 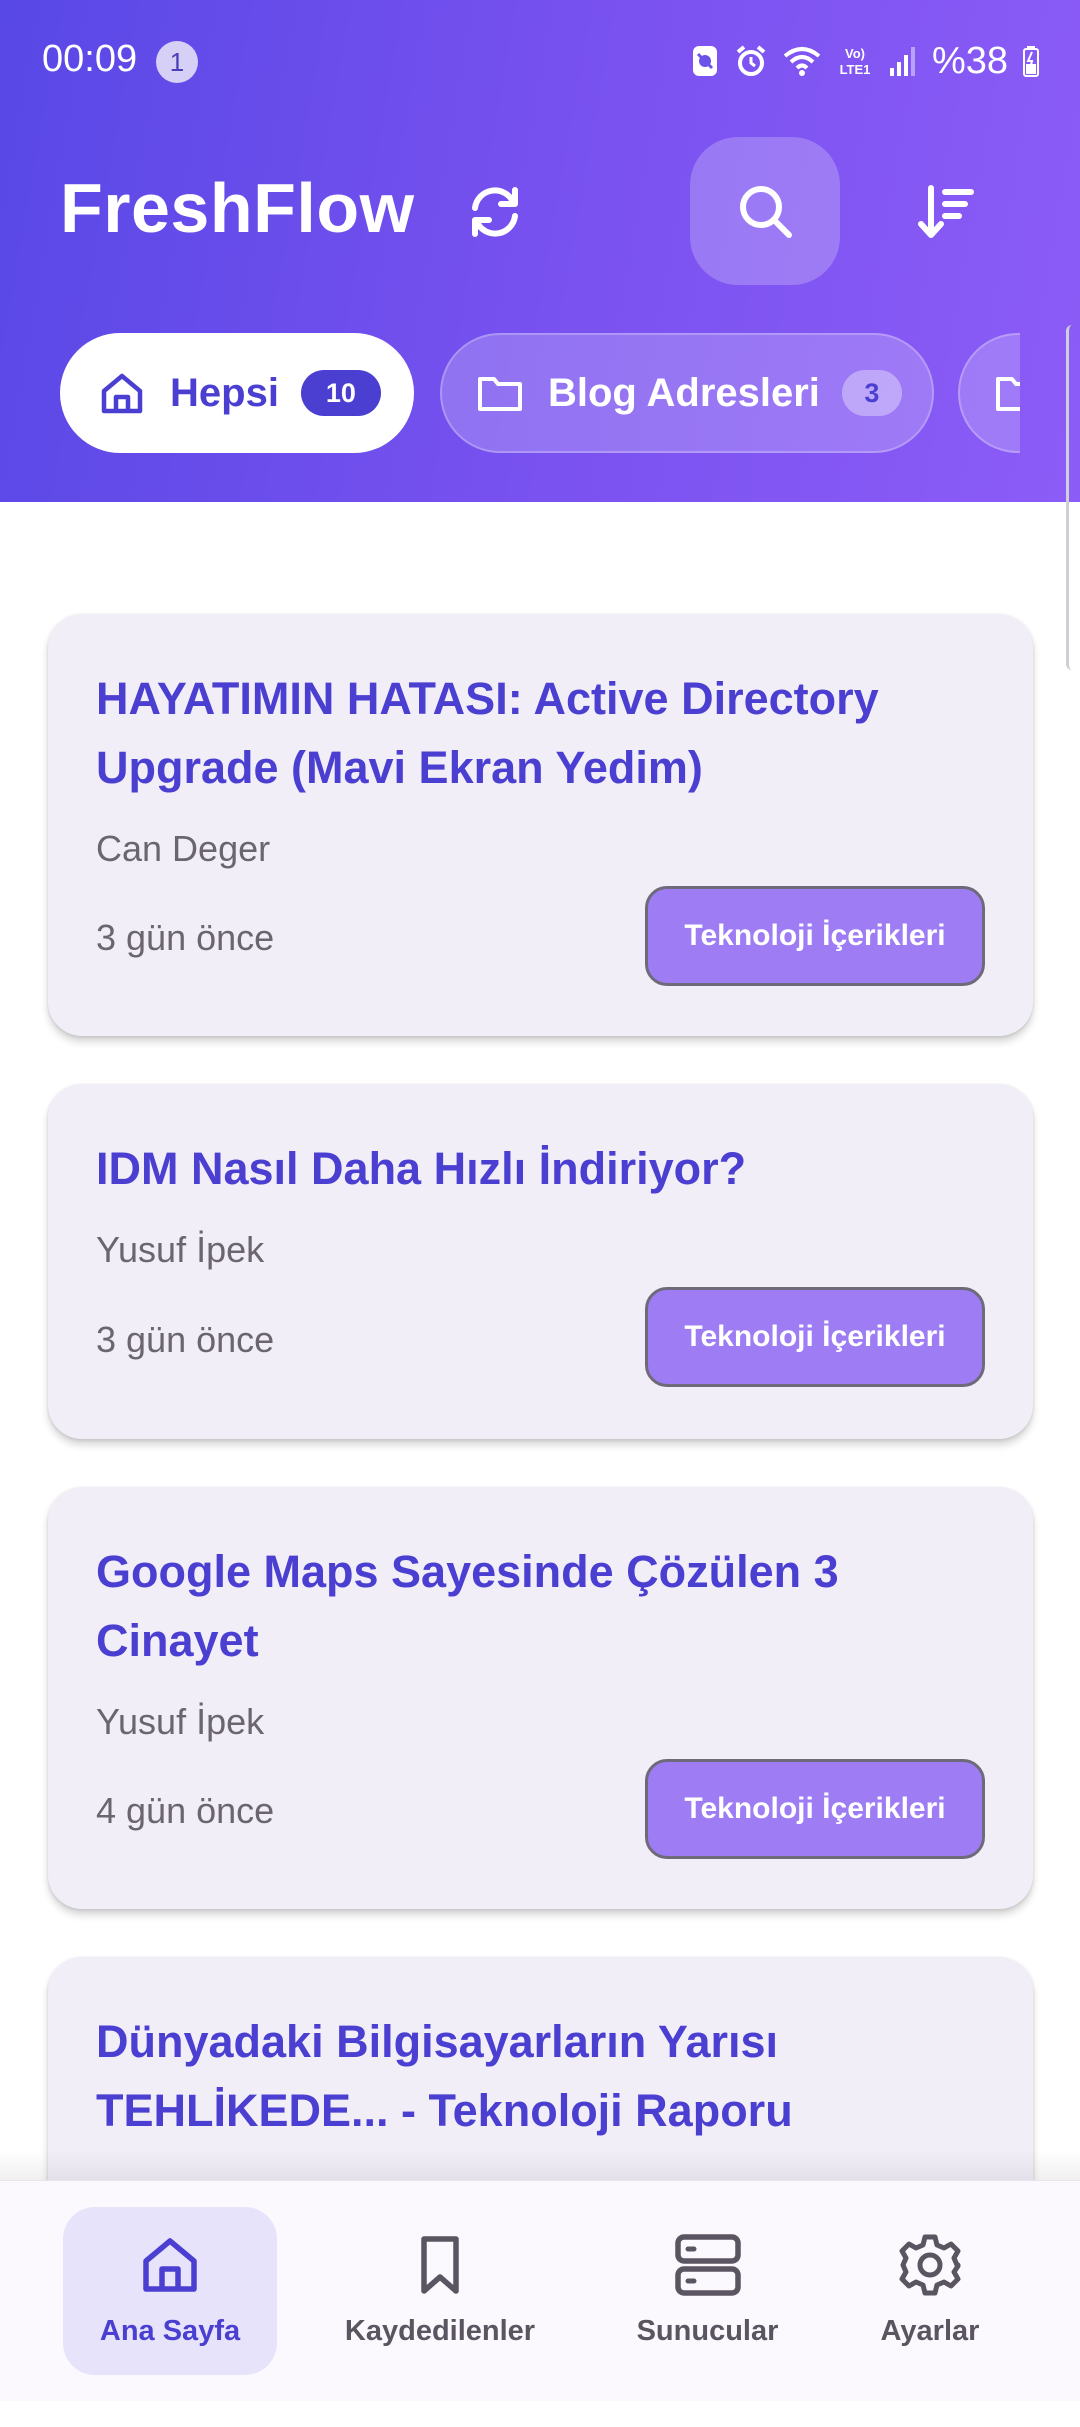 I want to click on category-chips: Hepsi 10 Blog Adresleri 3, so click(x=510, y=394).